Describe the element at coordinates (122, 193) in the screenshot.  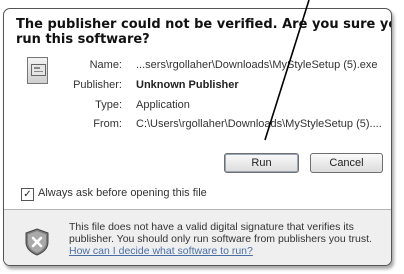
I see `always-ask-label: Always ask before opening this file` at that location.